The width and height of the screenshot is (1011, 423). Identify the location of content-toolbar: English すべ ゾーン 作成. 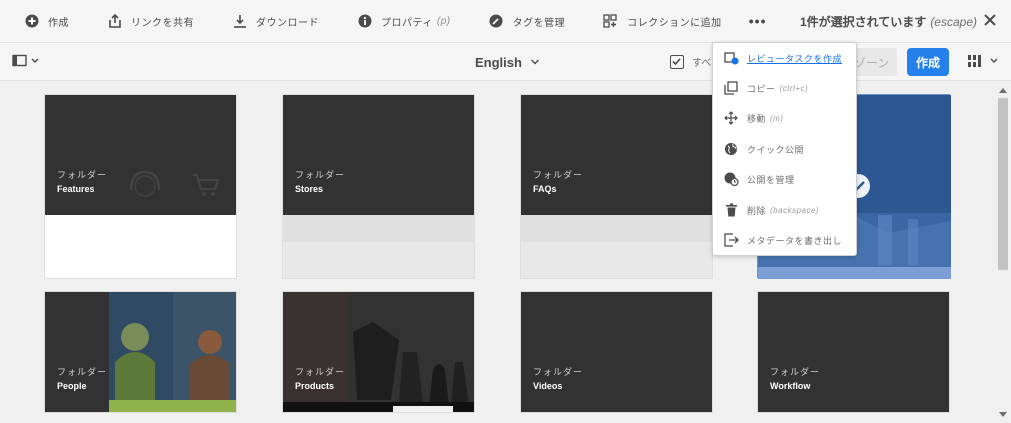
(505, 62).